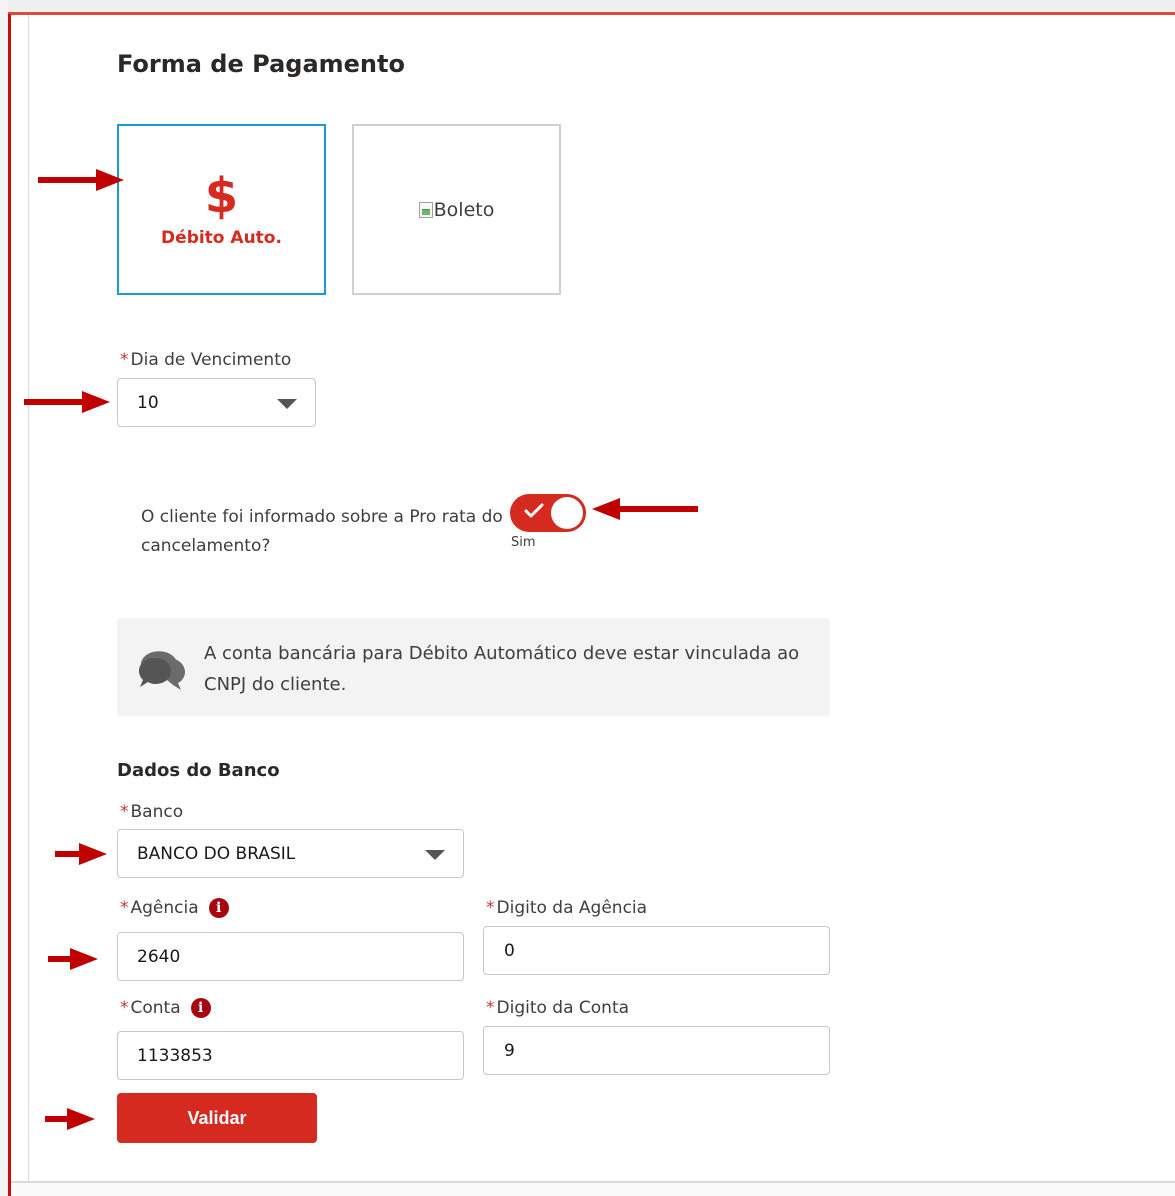  I want to click on toggle-knob, so click(567, 513).